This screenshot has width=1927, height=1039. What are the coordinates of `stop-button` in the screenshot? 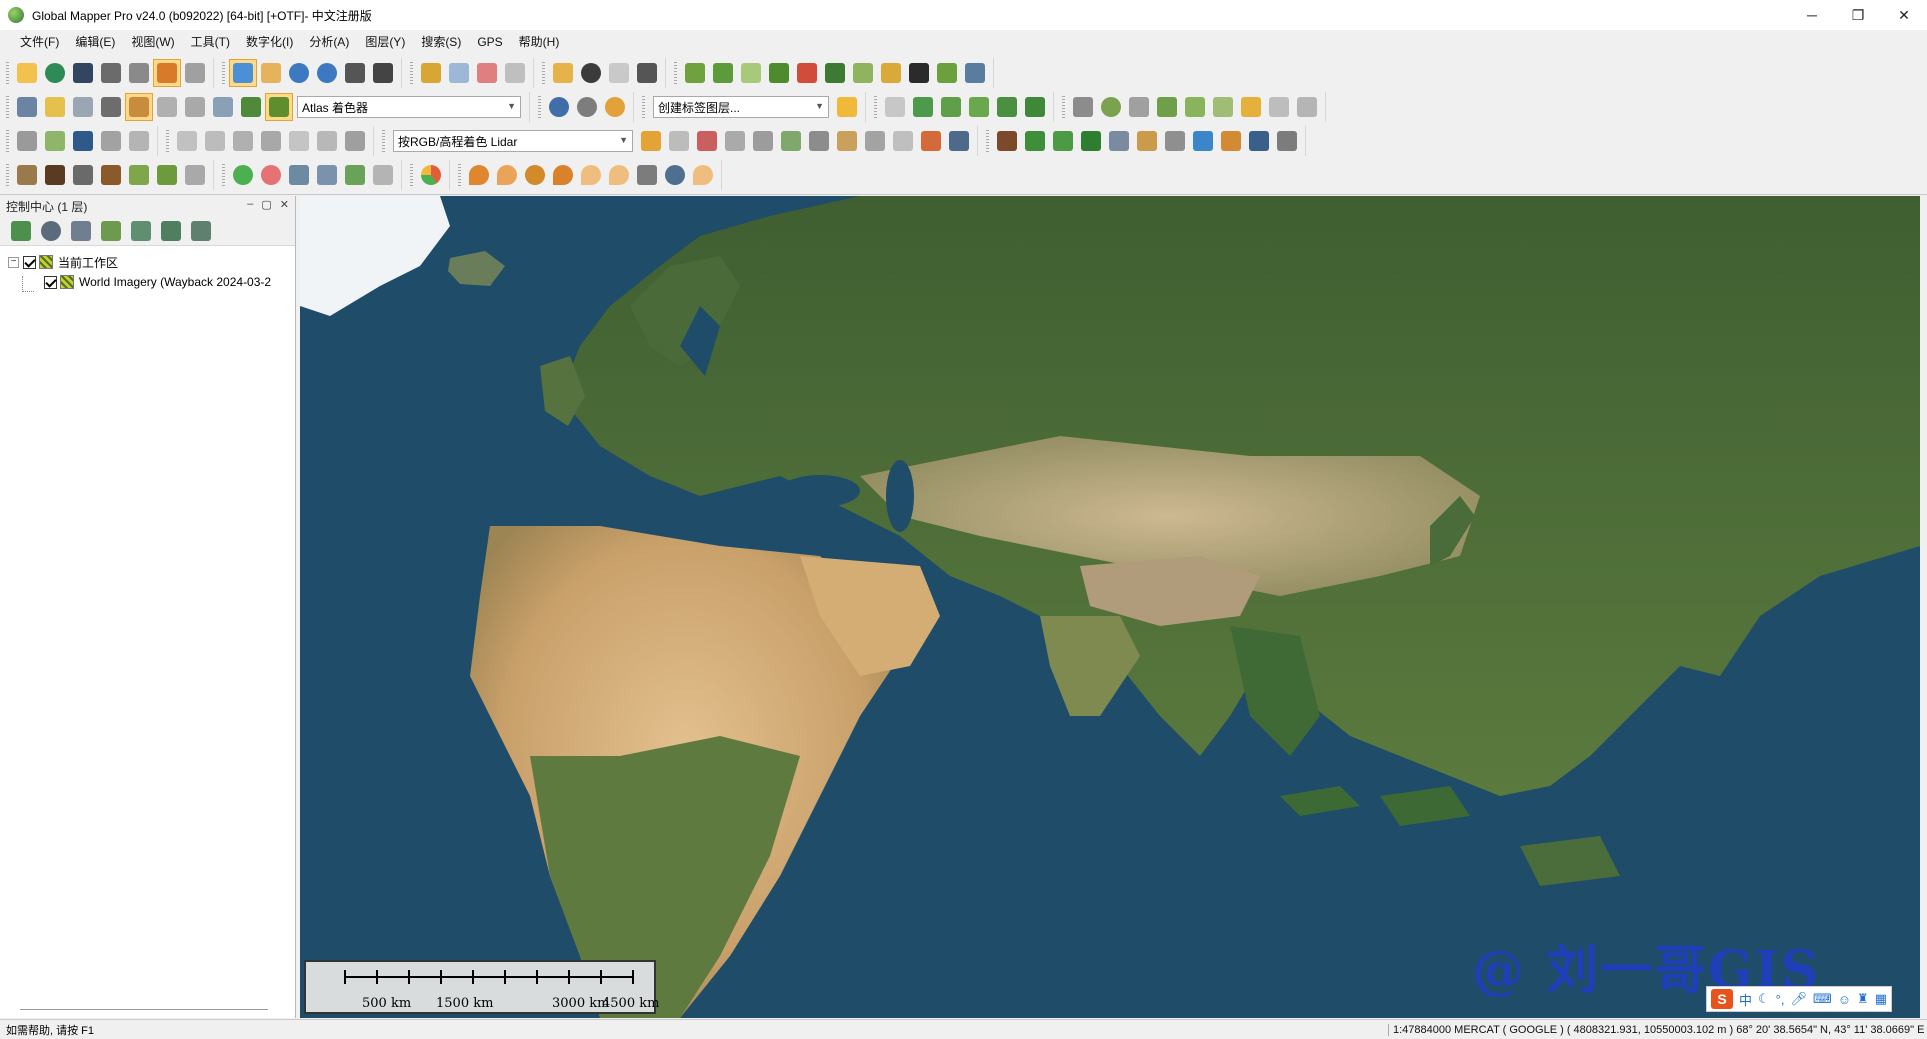 It's located at (271, 175).